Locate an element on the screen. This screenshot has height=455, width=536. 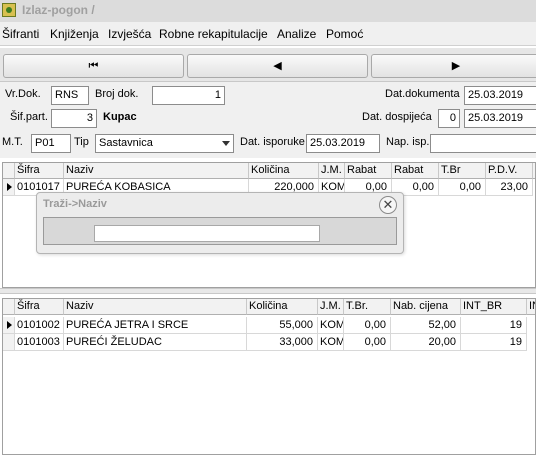
record-navigator: ⏮ ◀ ▶ is located at coordinates (268, 65).